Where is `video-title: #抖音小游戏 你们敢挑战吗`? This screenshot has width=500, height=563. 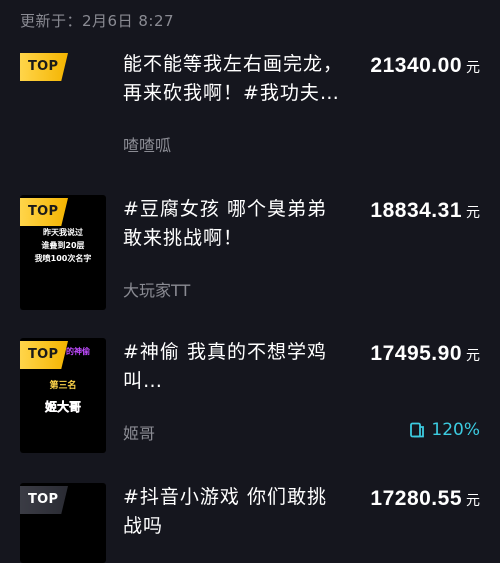
video-title: #抖音小游戏 你们敢挑战吗 is located at coordinates (233, 512).